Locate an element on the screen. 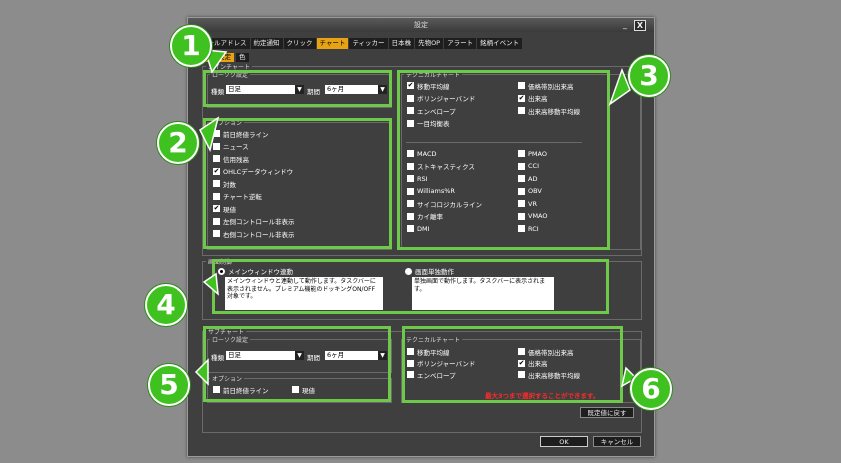 This screenshot has height=463, width=841. callout-3: 3 is located at coordinates (649, 76).